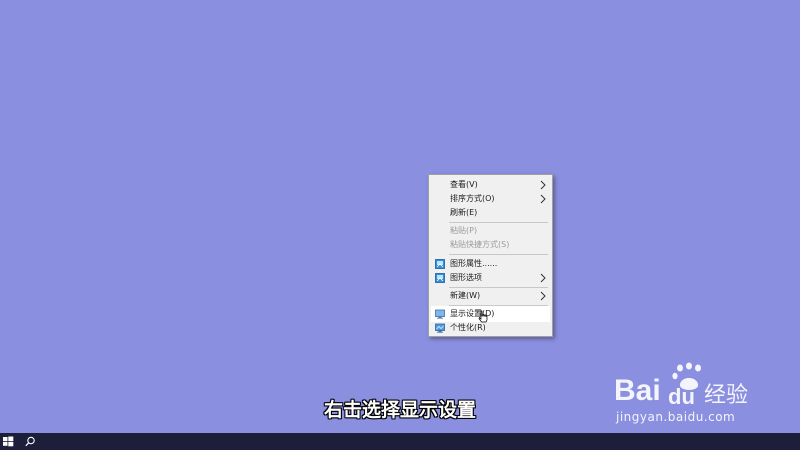 This screenshot has width=800, height=450. What do you see at coordinates (8, 441) in the screenshot?
I see `windows-start-icon` at bounding box center [8, 441].